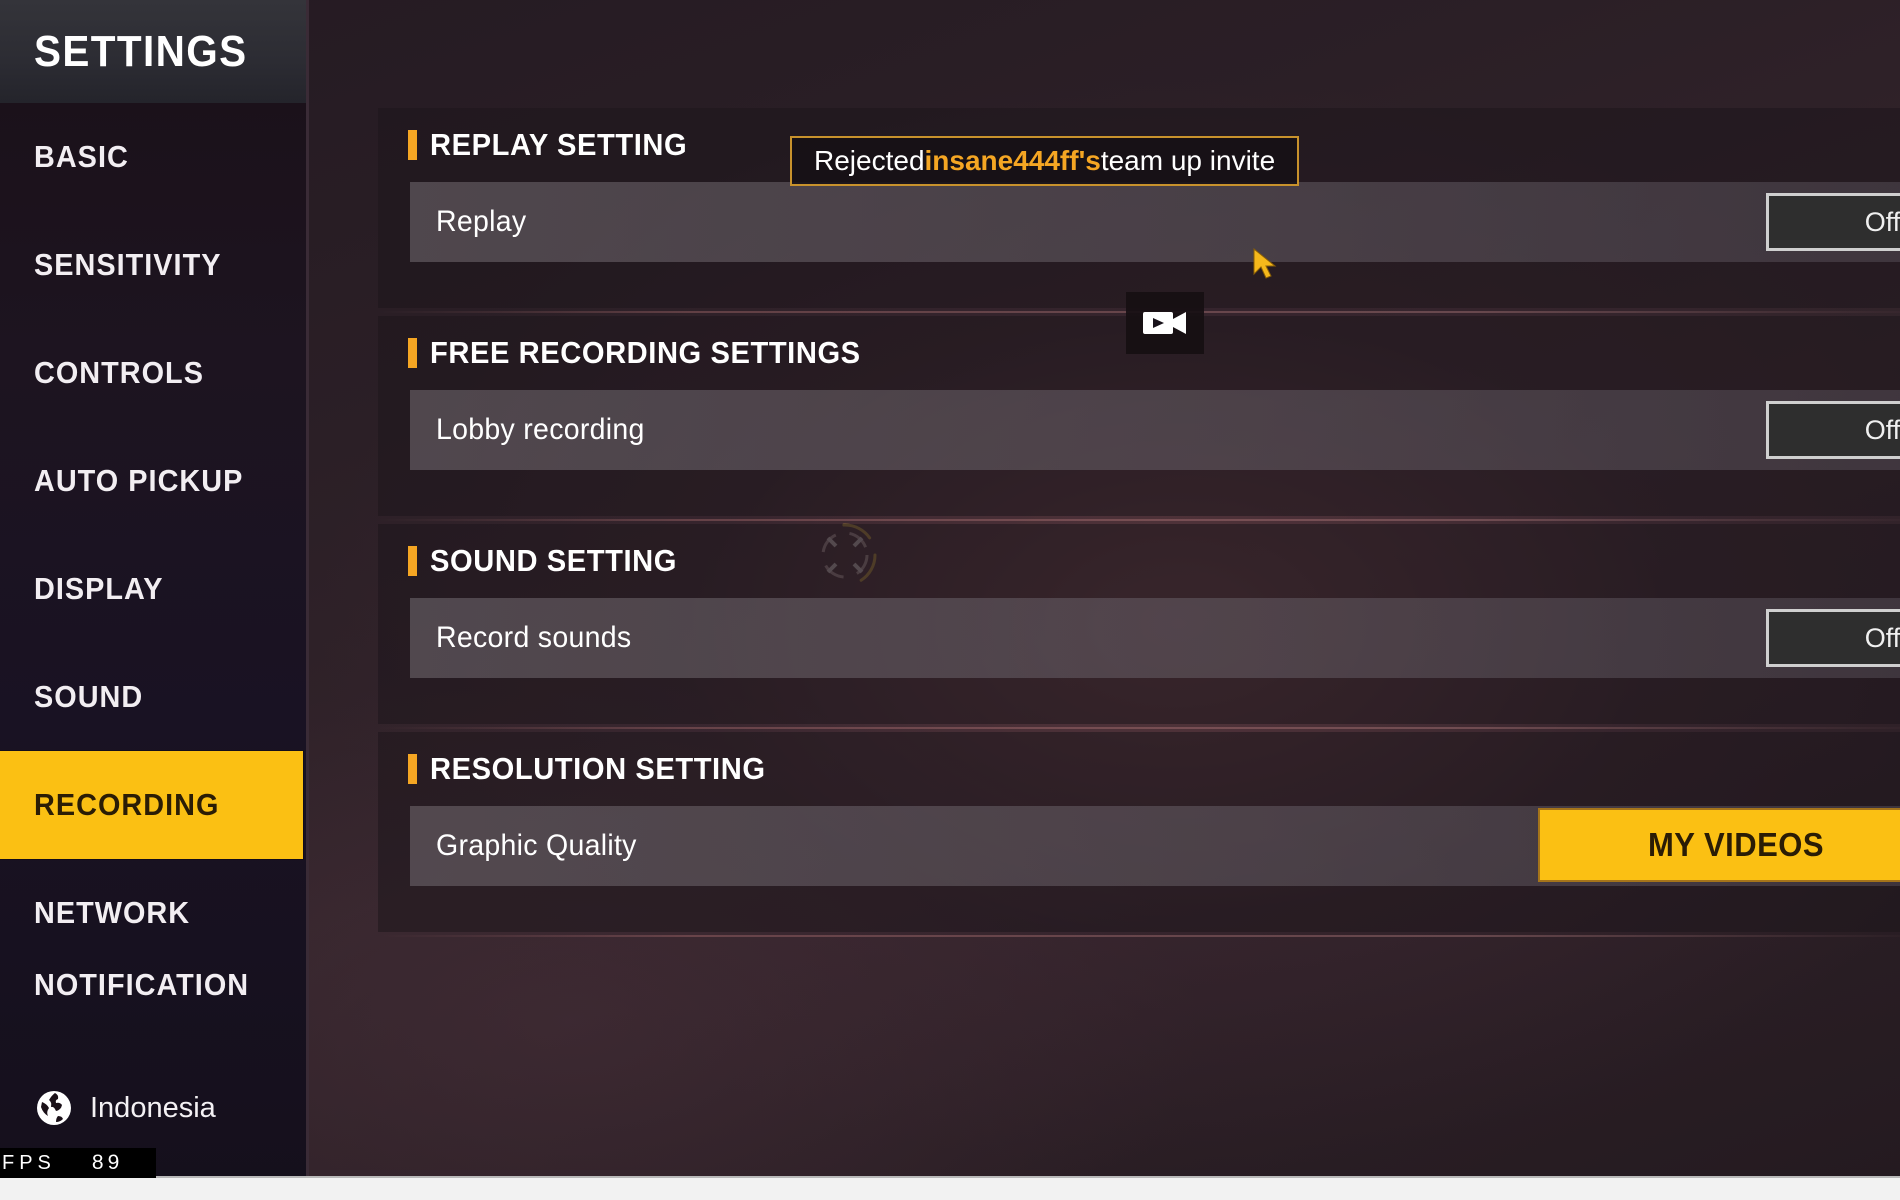  I want to click on section-title: FREE RECORDING SETTINGS, so click(645, 352).